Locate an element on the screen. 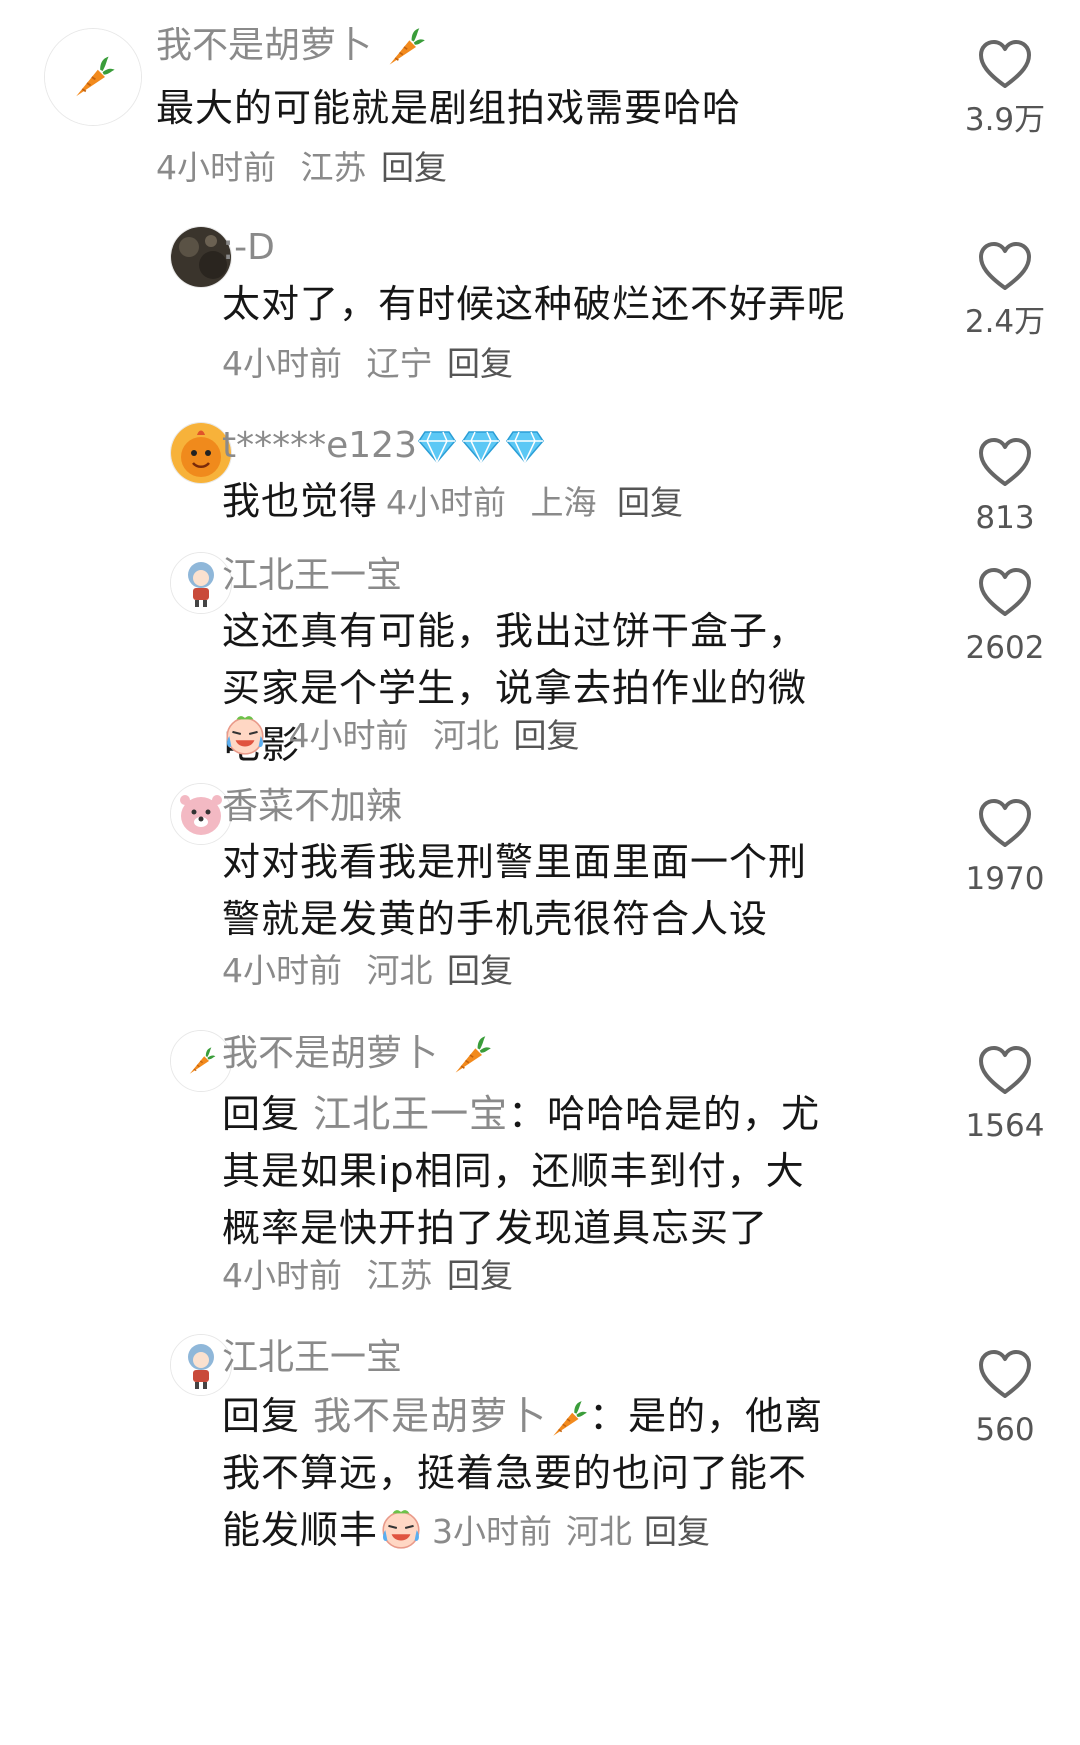  like-button: 560 is located at coordinates (1005, 1399).